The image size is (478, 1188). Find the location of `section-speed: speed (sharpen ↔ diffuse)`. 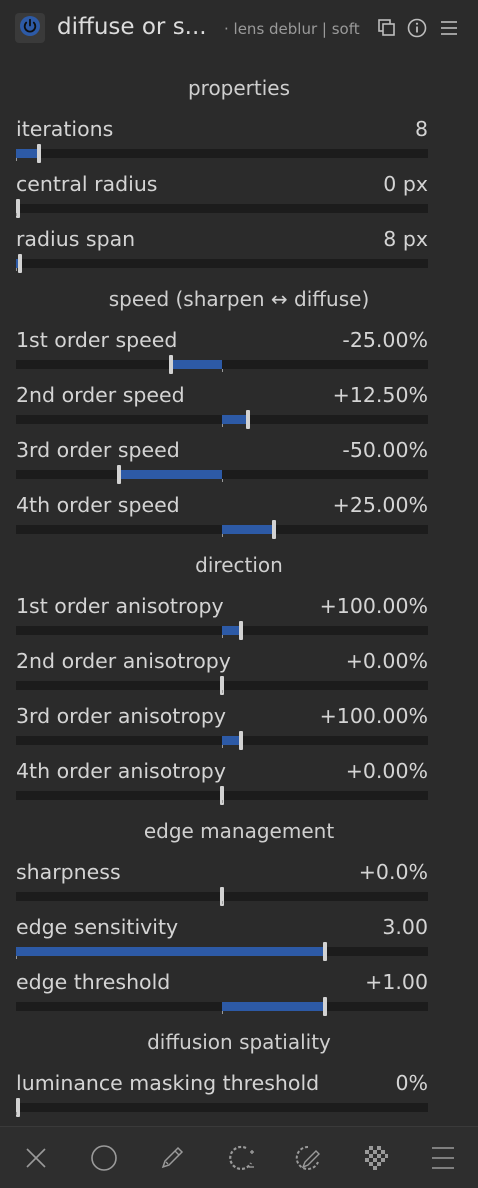

section-speed: speed (sharpen ↔ diffuse) is located at coordinates (239, 299).